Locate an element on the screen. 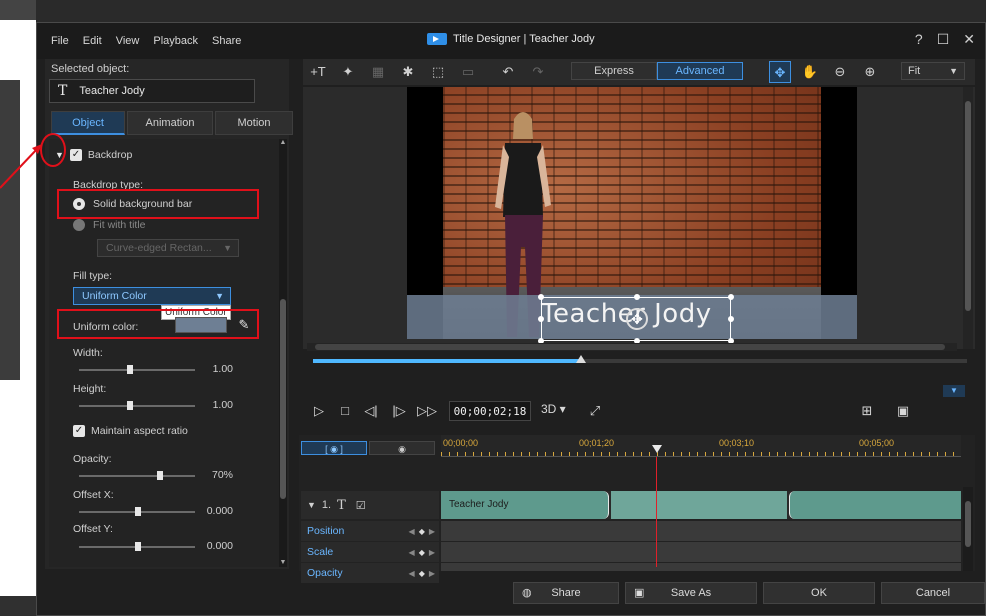 The width and height of the screenshot is (986, 616). menu-file: File is located at coordinates (60, 41).